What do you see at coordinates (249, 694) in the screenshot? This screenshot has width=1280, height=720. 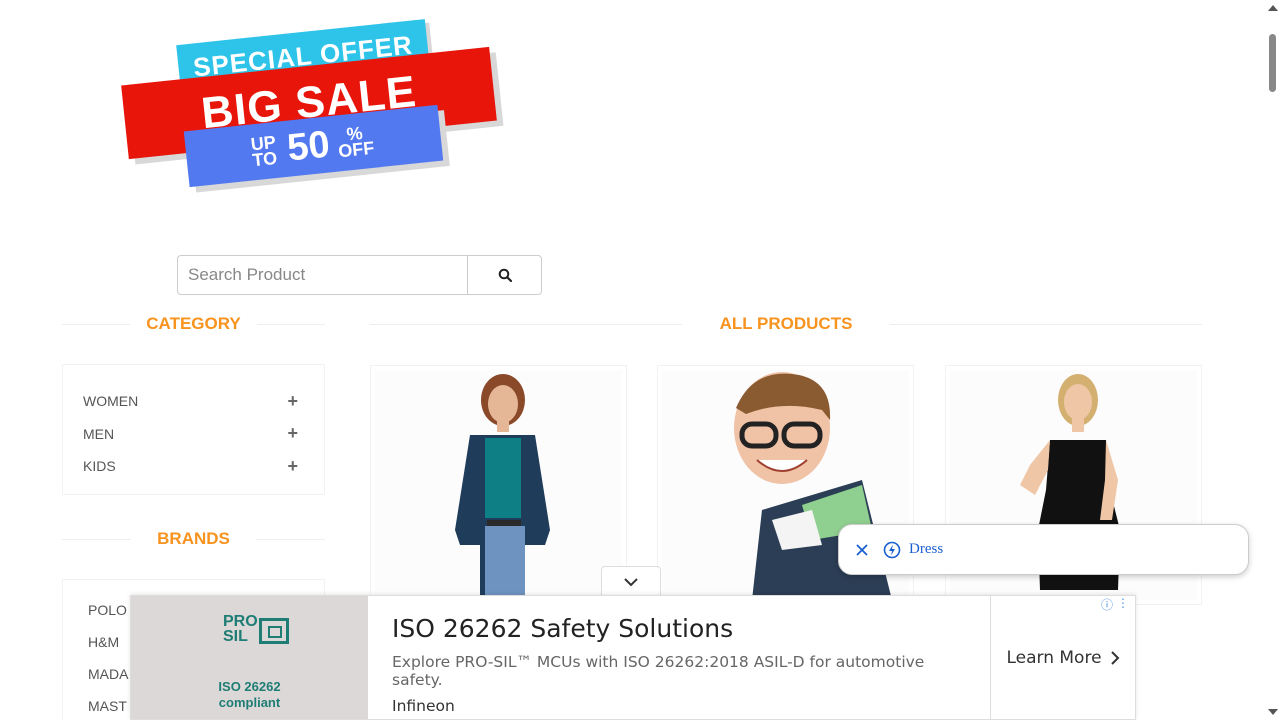 I see `ad-logo-caption: ISO 26262 compliant` at bounding box center [249, 694].